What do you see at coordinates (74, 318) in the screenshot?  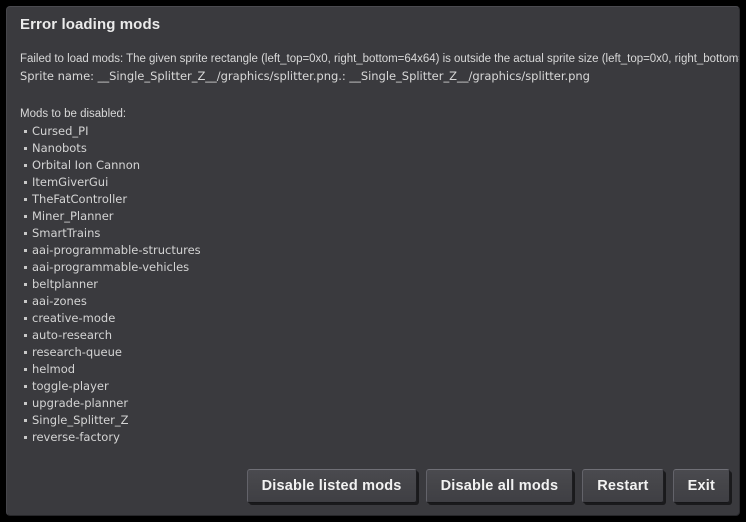 I see `mod-name: creative-mode` at bounding box center [74, 318].